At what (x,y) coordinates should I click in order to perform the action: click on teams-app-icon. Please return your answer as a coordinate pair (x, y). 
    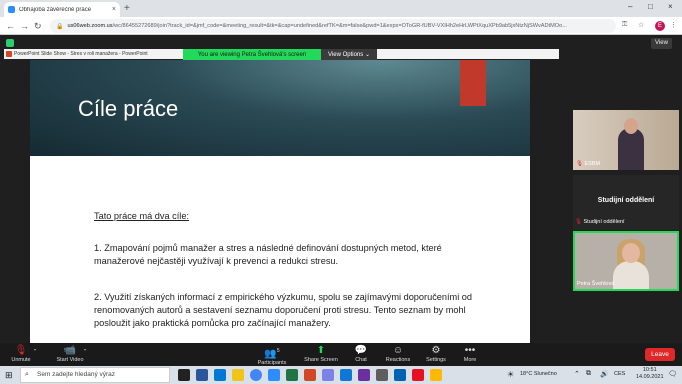
    Looking at the image, I should click on (328, 375).